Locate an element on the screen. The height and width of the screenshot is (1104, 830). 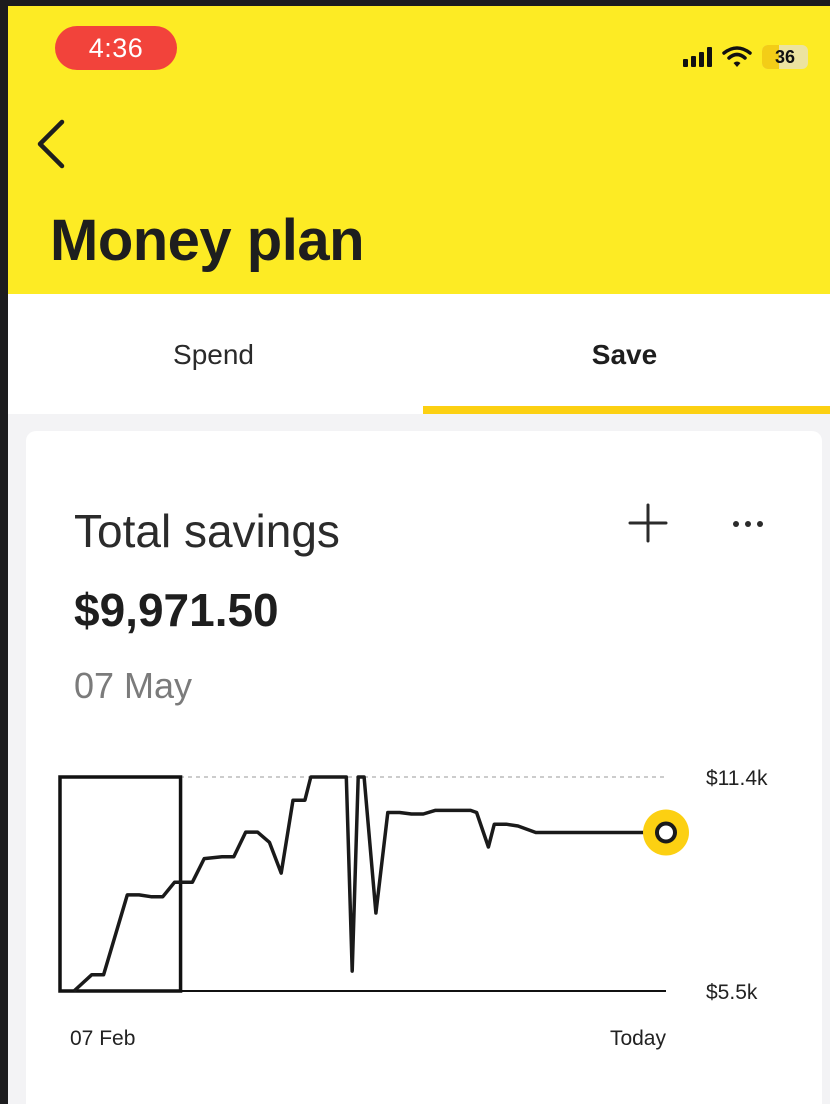
more-horizontal-icon is located at coordinates (748, 524).